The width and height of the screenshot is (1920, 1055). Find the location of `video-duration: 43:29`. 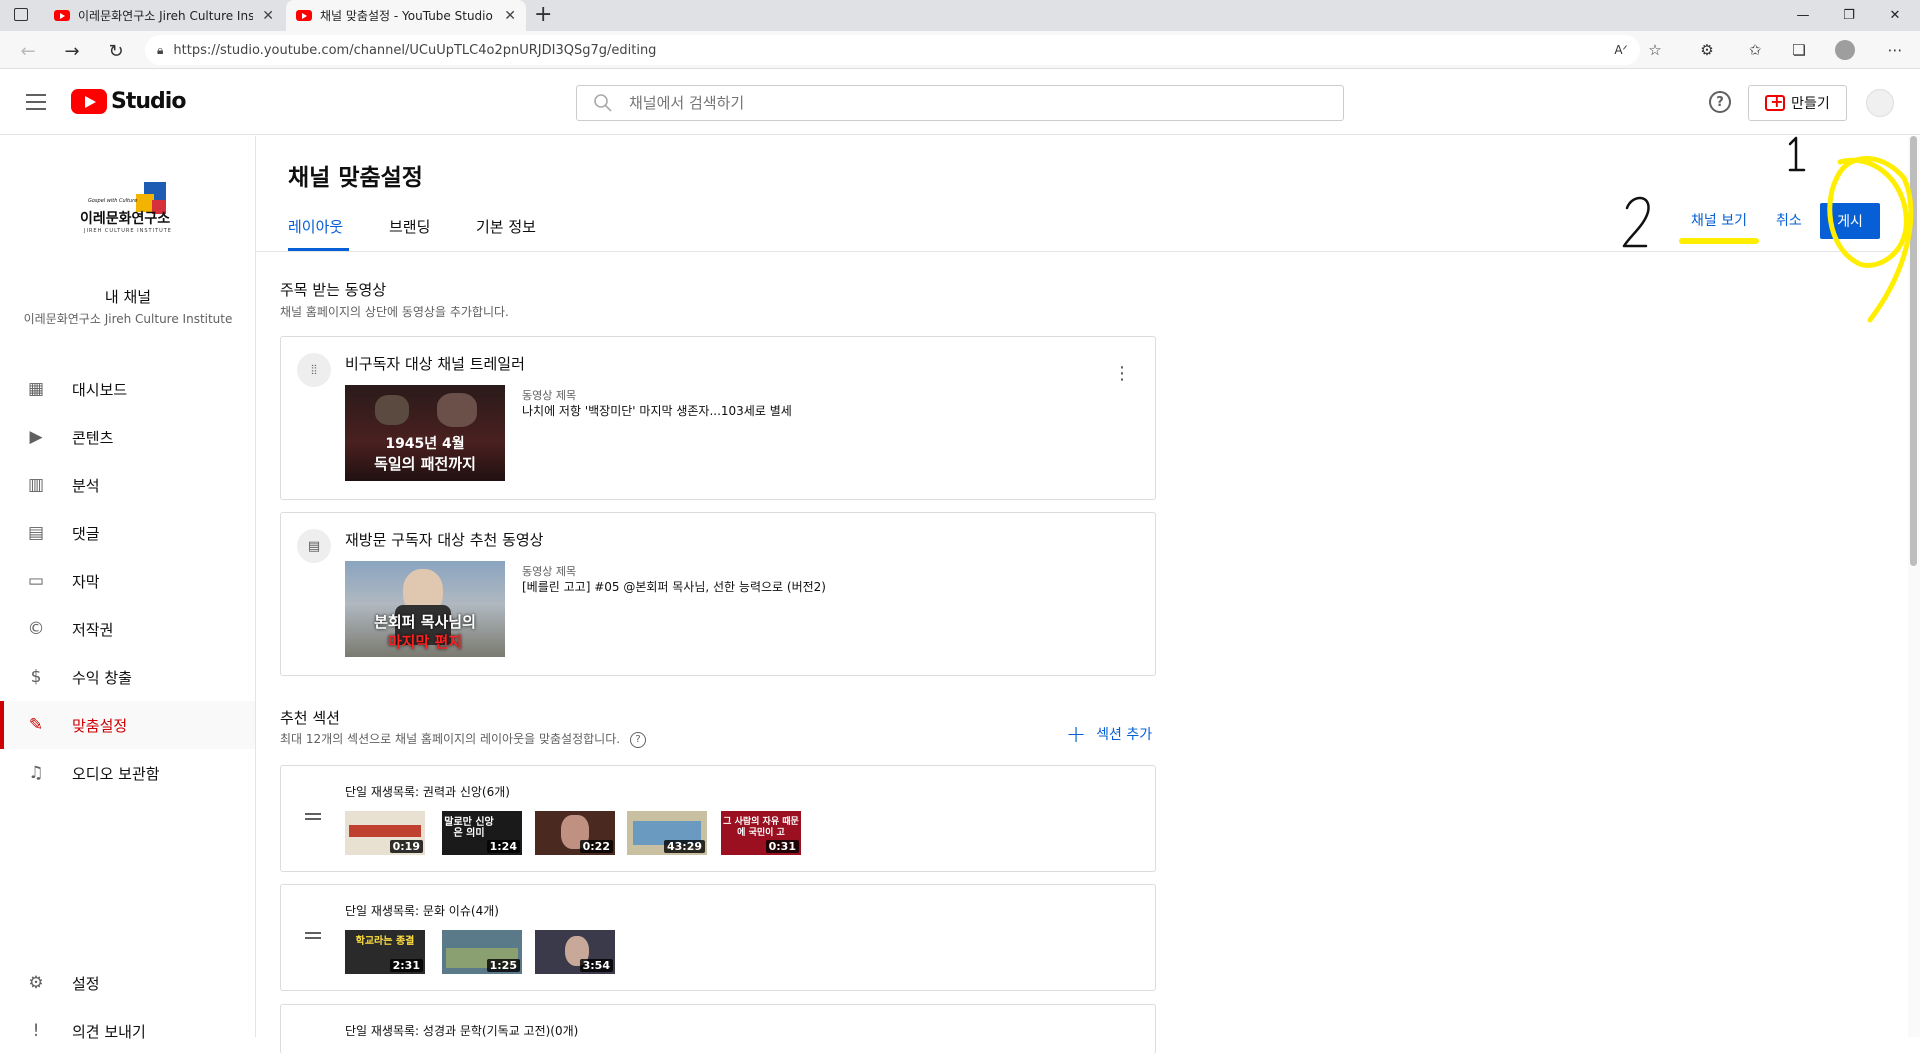

video-duration: 43:29 is located at coordinates (684, 846).